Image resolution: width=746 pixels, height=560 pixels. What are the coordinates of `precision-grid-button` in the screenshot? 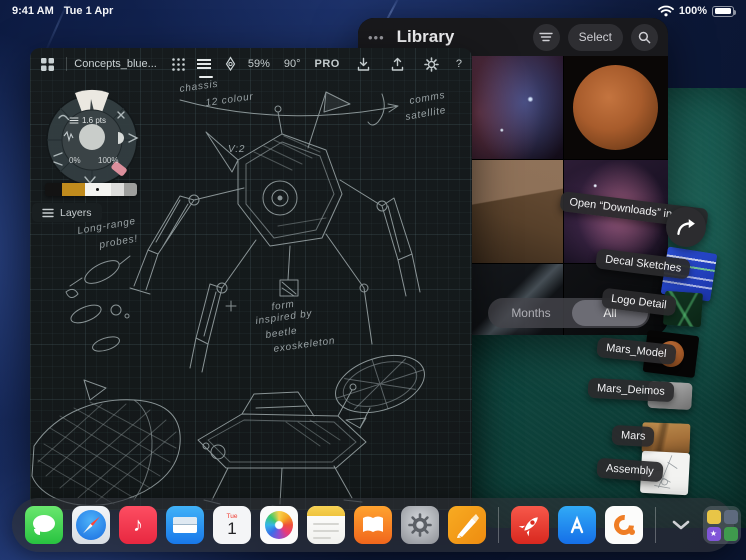 It's located at (179, 64).